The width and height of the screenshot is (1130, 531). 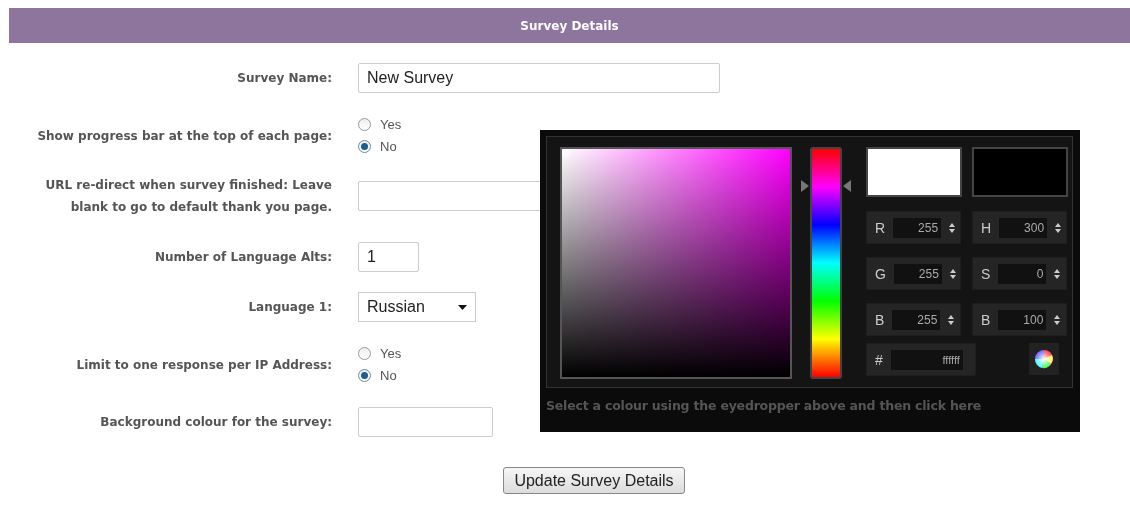 What do you see at coordinates (188, 196) in the screenshot?
I see `field-label: URL re-direct when survey finished: Leave blank to go to default thank you page.` at bounding box center [188, 196].